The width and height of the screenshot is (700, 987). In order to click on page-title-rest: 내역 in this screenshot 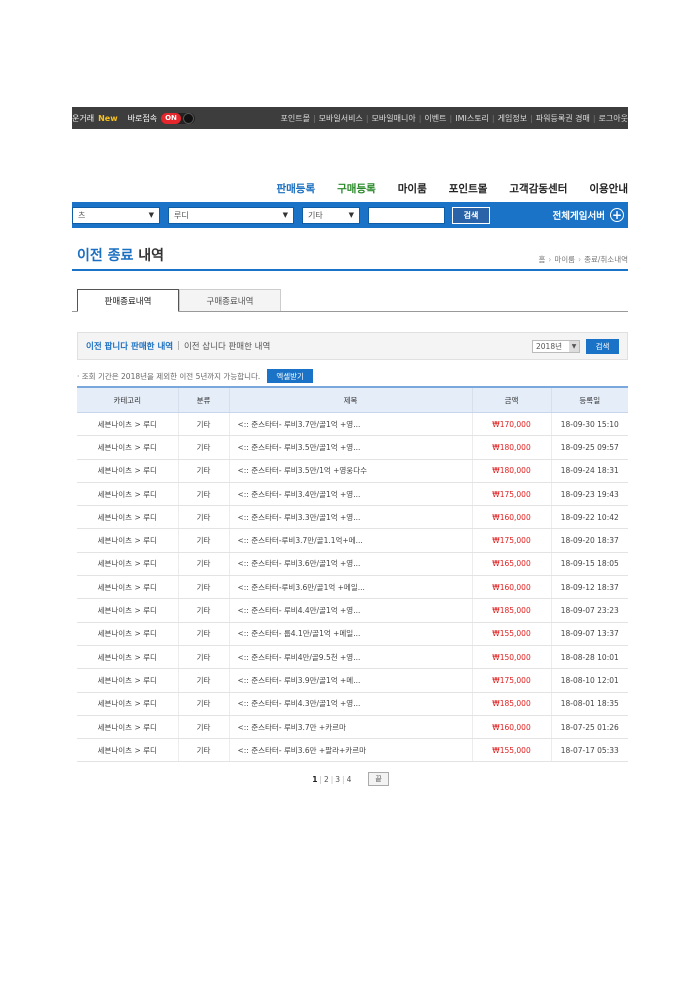, I will do `click(151, 256)`.